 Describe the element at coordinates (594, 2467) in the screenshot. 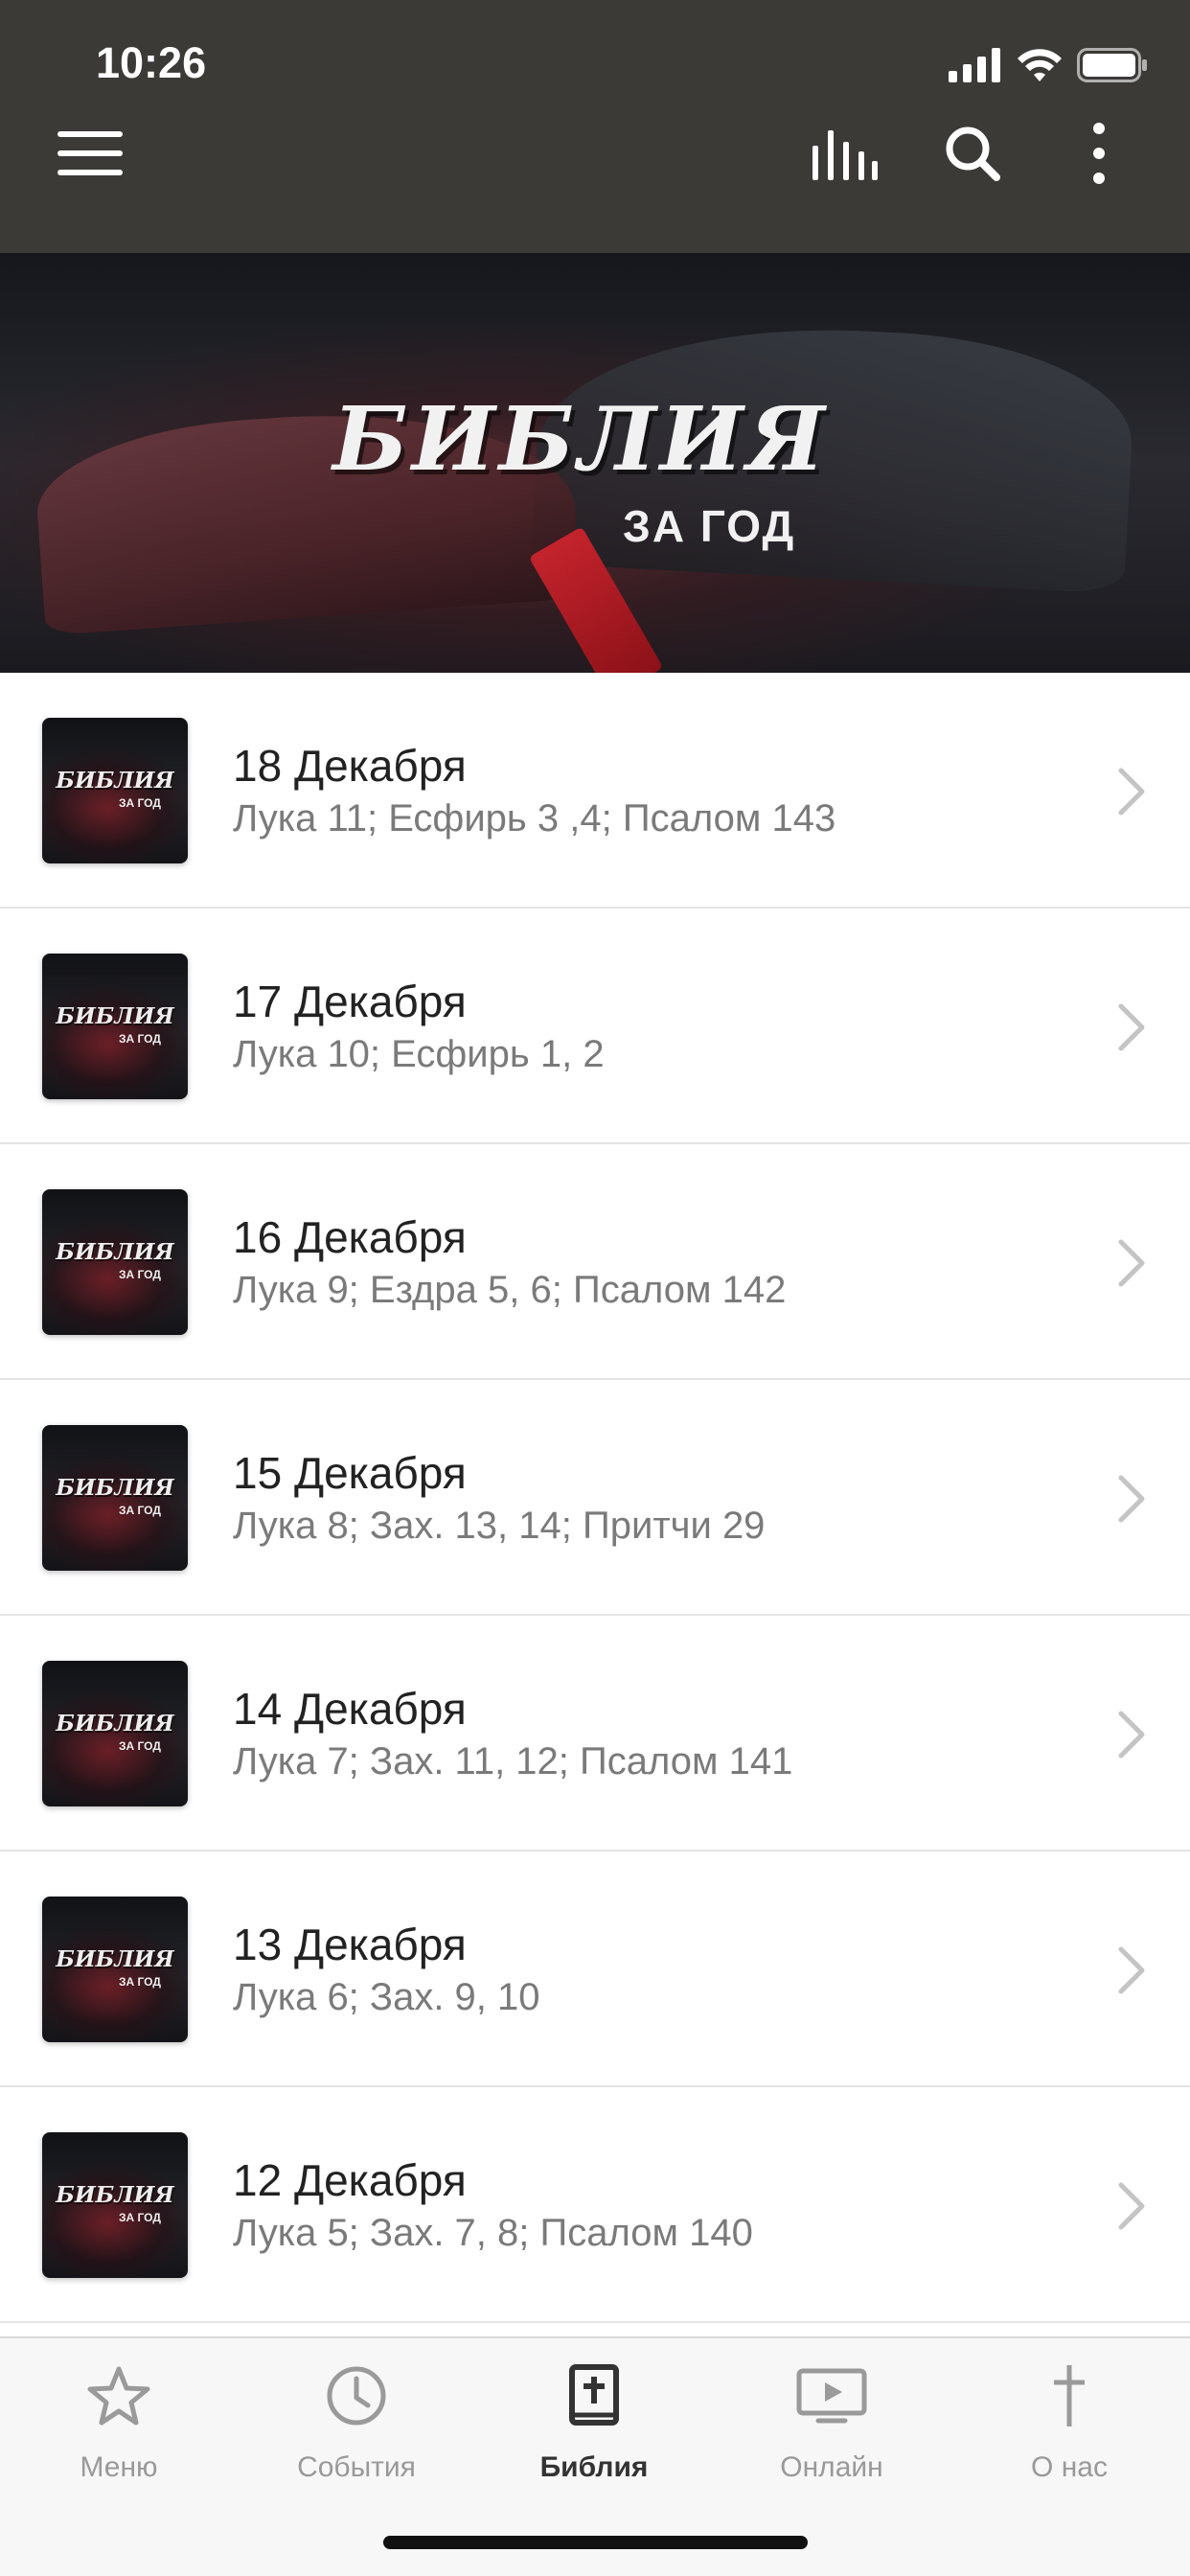

I see `tab-label: Библия` at that location.